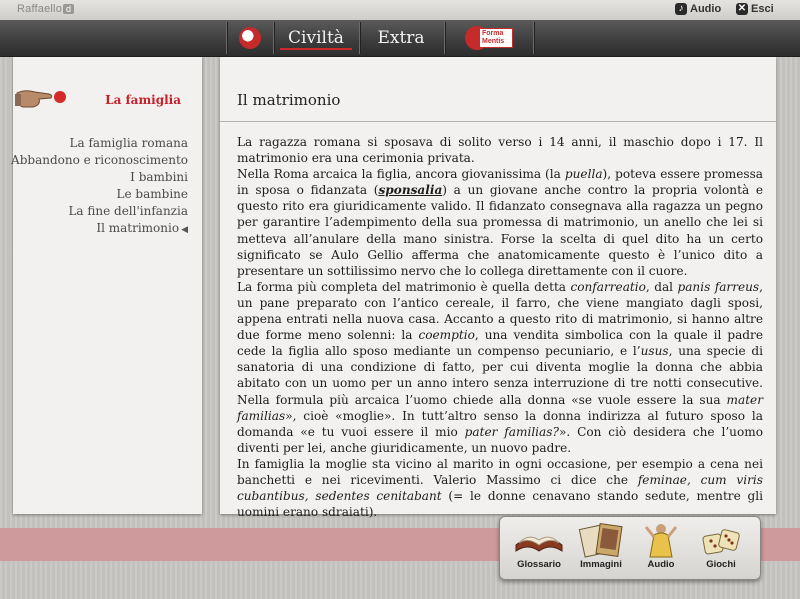 The height and width of the screenshot is (599, 800). I want to click on home-icon, so click(250, 38).